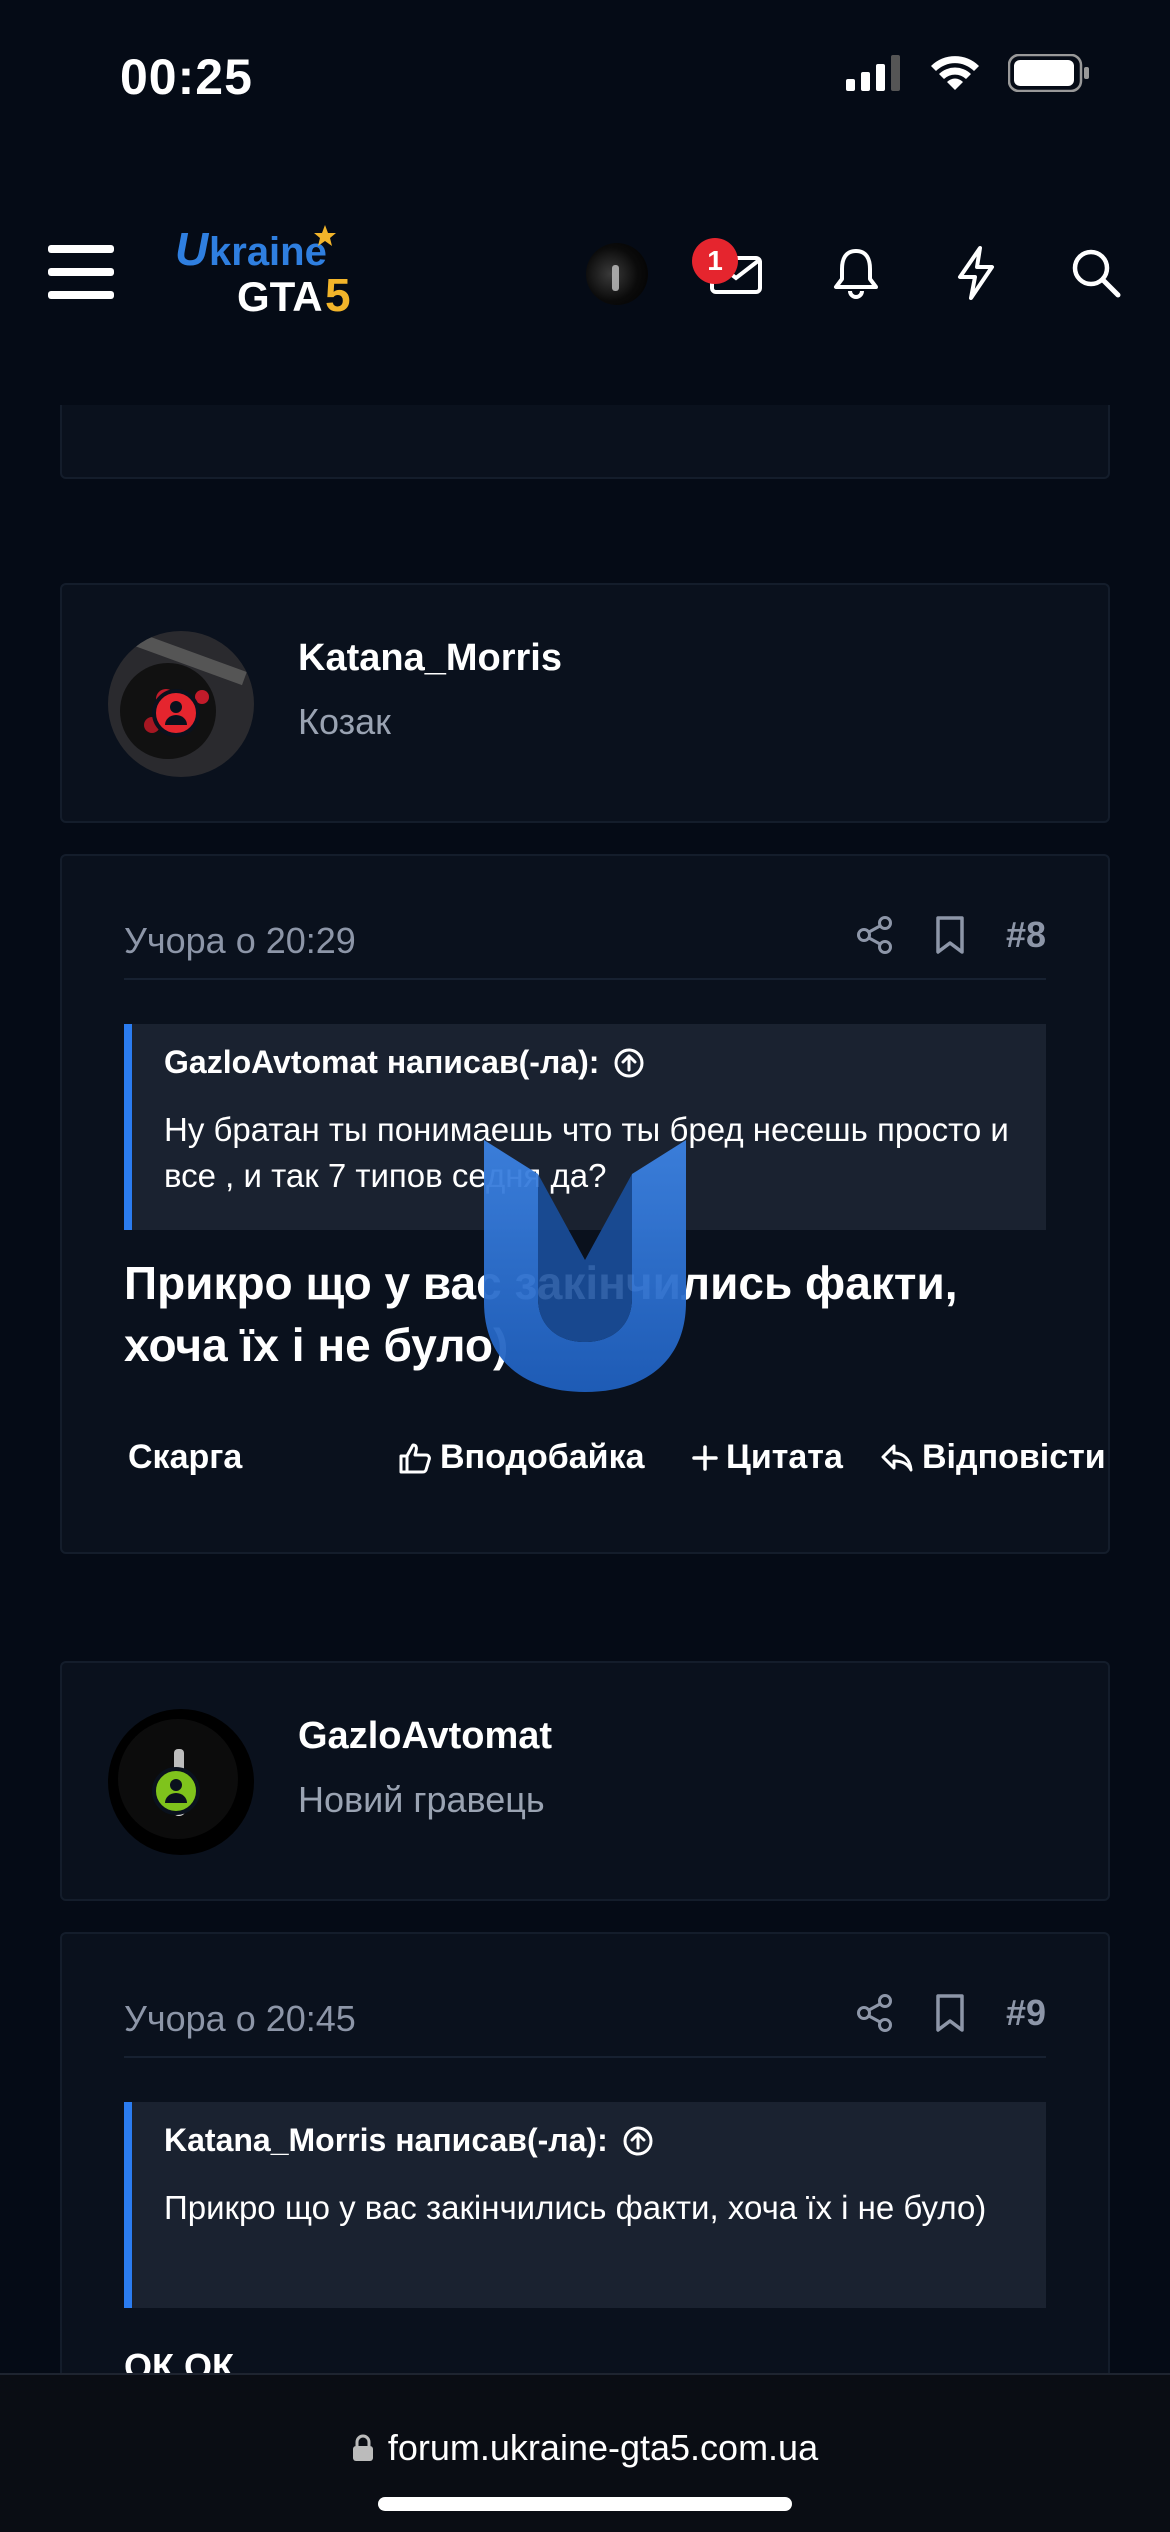  What do you see at coordinates (585, 75) in the screenshot?
I see `status-bar: 00:25` at bounding box center [585, 75].